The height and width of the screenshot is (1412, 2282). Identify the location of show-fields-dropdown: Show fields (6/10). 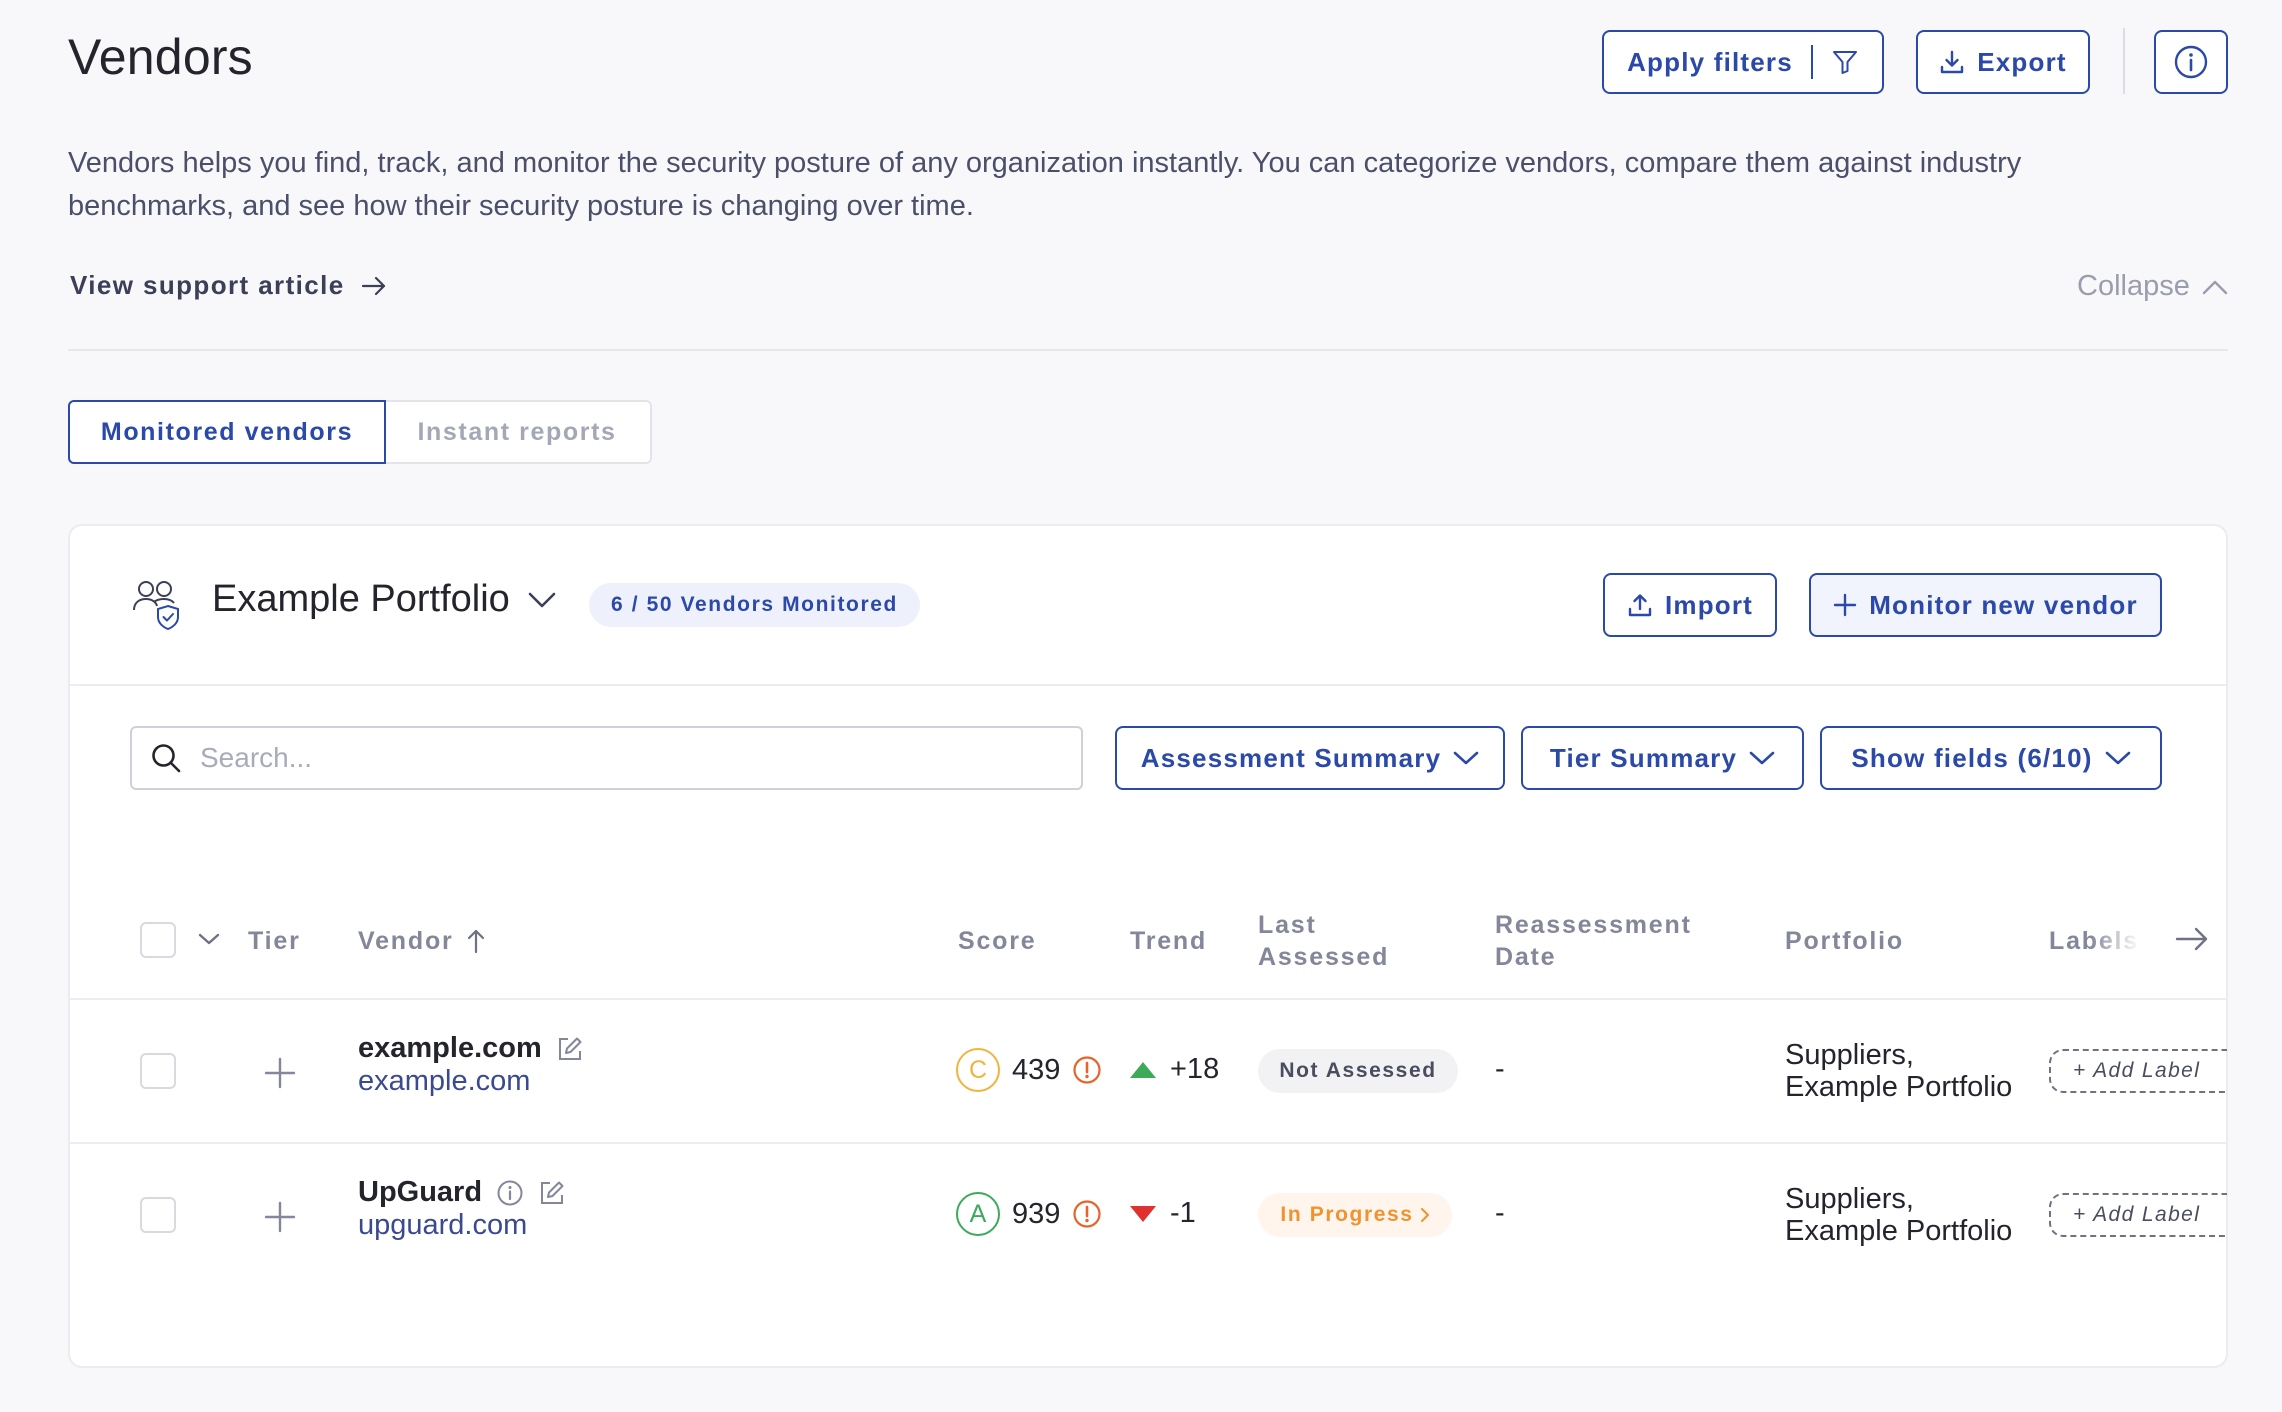
(1991, 758).